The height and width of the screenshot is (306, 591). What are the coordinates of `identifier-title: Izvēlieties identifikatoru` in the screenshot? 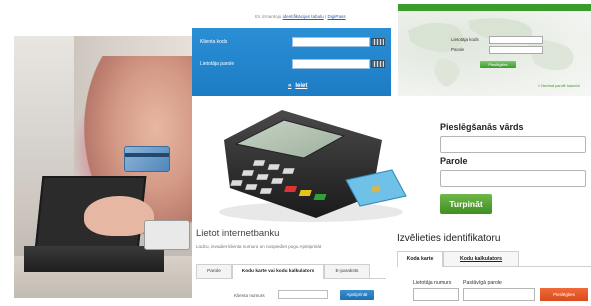 It's located at (449, 238).